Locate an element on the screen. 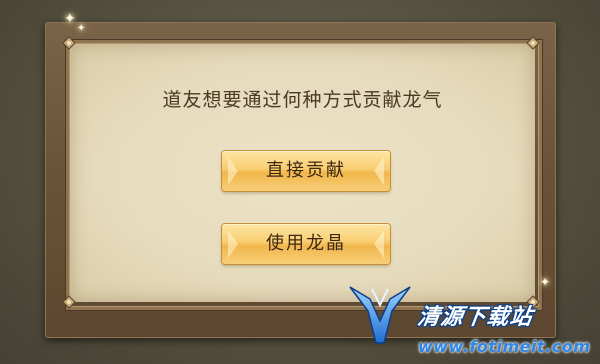  use-dragon-crystal-label: 使用龙晶 is located at coordinates (306, 243).